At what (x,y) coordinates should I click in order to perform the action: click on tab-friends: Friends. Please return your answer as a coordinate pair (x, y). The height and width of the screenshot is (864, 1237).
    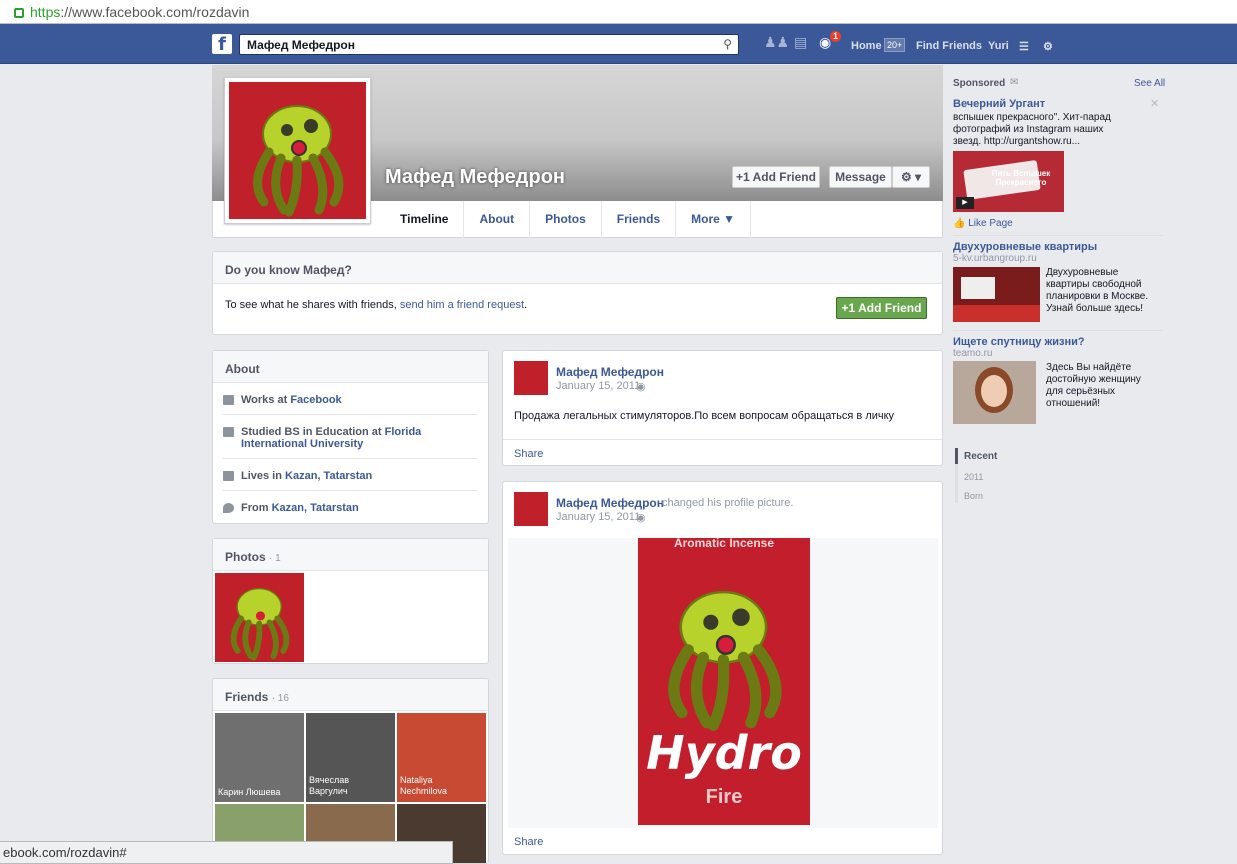
    Looking at the image, I should click on (637, 219).